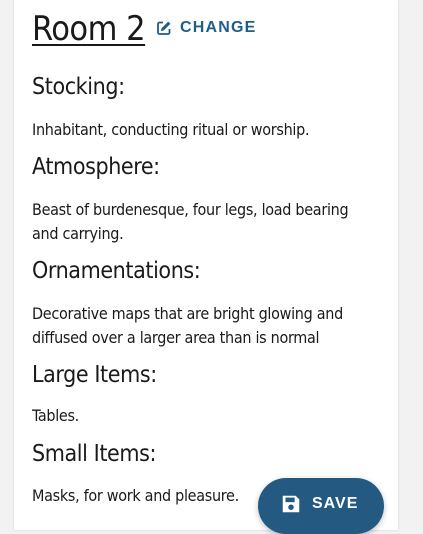 Image resolution: width=423 pixels, height=534 pixels. I want to click on change-button: CHANGE, so click(206, 28).